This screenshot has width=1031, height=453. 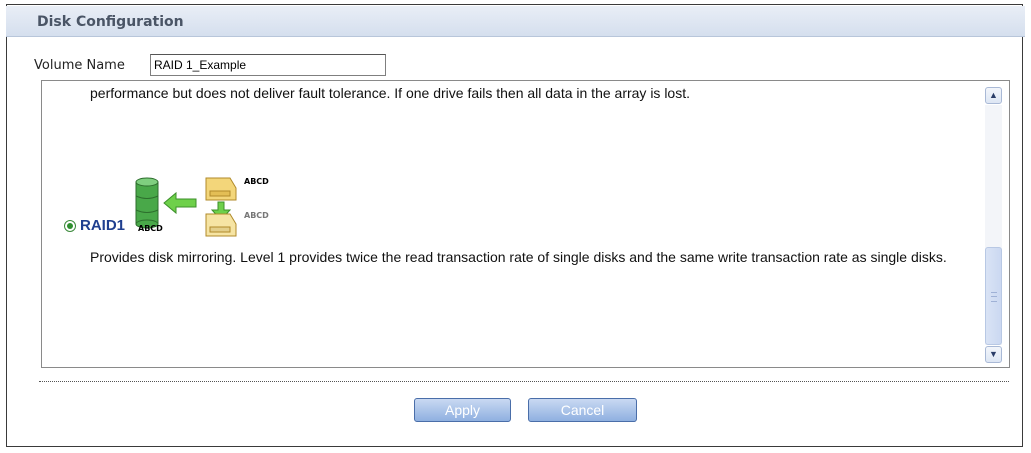 I want to click on apply-button: Apply, so click(x=462, y=410).